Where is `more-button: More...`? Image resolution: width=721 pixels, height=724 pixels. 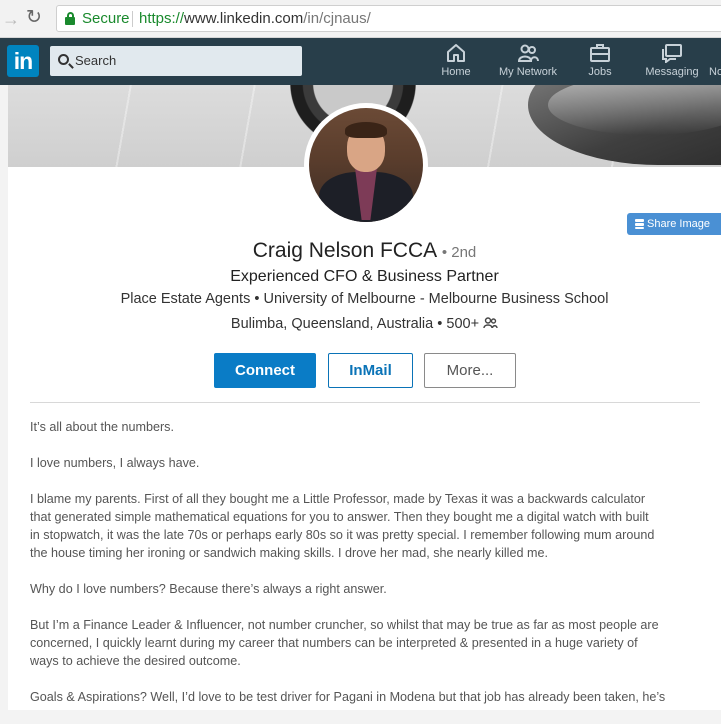
more-button: More... is located at coordinates (470, 370).